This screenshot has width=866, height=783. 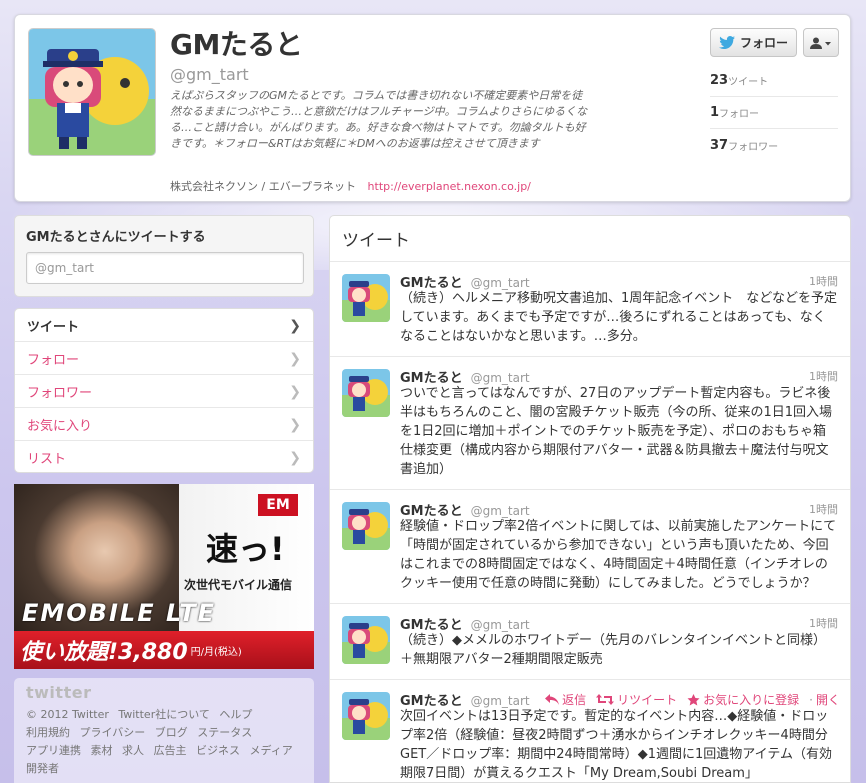 What do you see at coordinates (42, 768) in the screenshot?
I see `footer-link: 開発者` at bounding box center [42, 768].